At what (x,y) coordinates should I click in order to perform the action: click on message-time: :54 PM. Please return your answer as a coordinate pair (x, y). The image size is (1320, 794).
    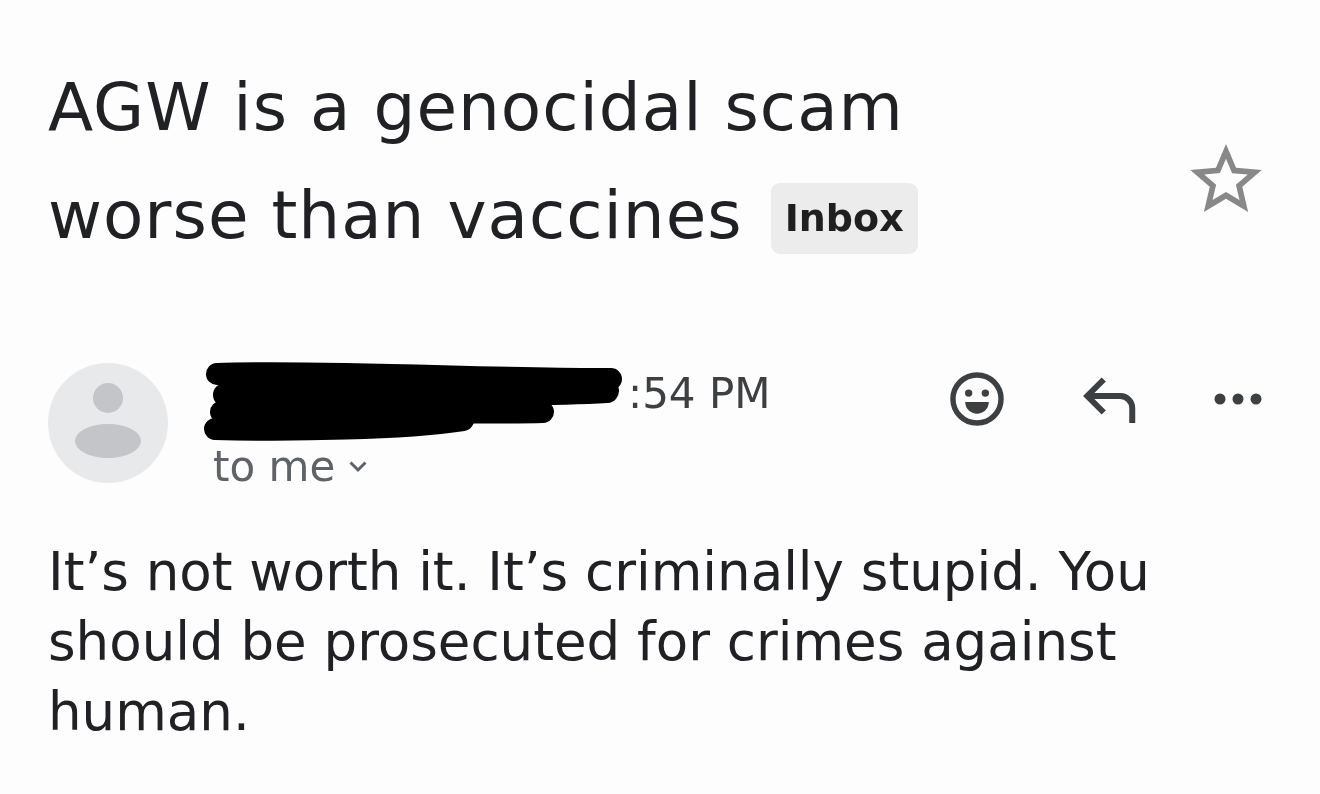
    Looking at the image, I should click on (699, 394).